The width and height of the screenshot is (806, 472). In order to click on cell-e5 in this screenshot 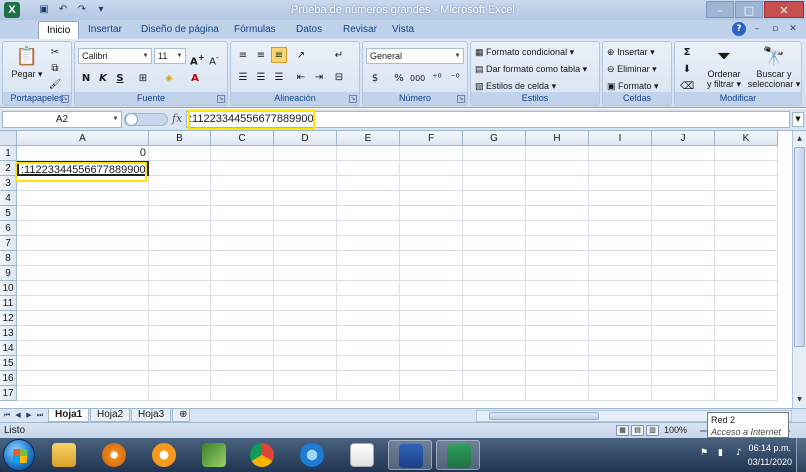, I will do `click(368, 213)`.